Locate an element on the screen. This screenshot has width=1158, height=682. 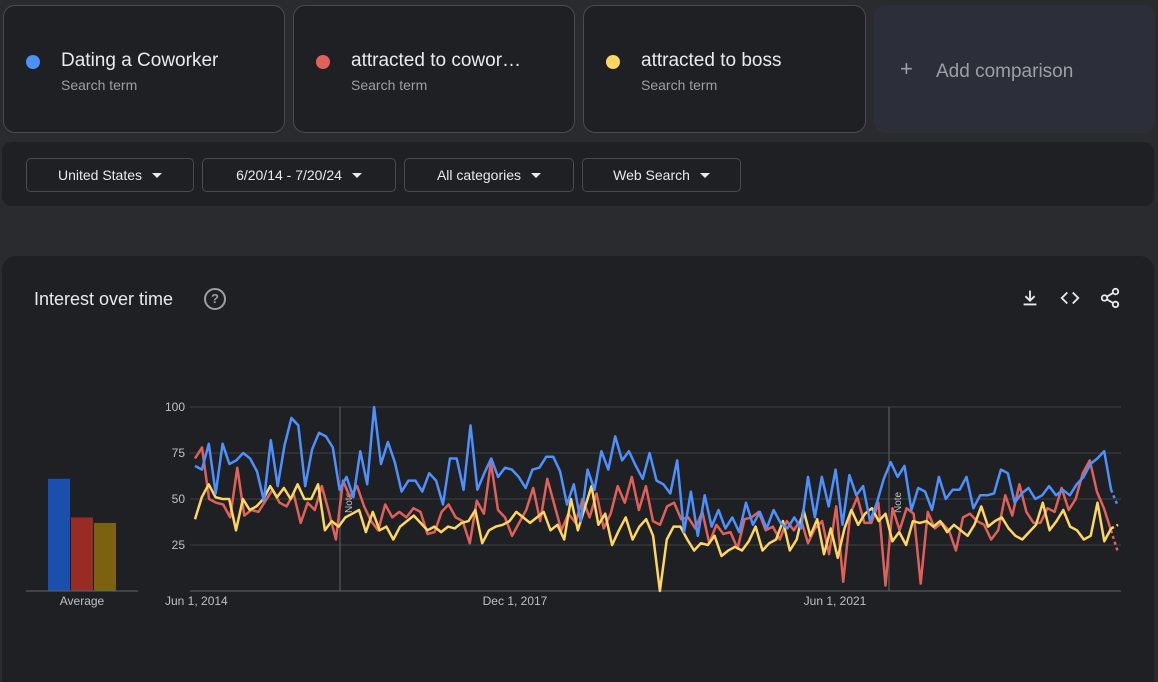
download-icon is located at coordinates (1030, 298).